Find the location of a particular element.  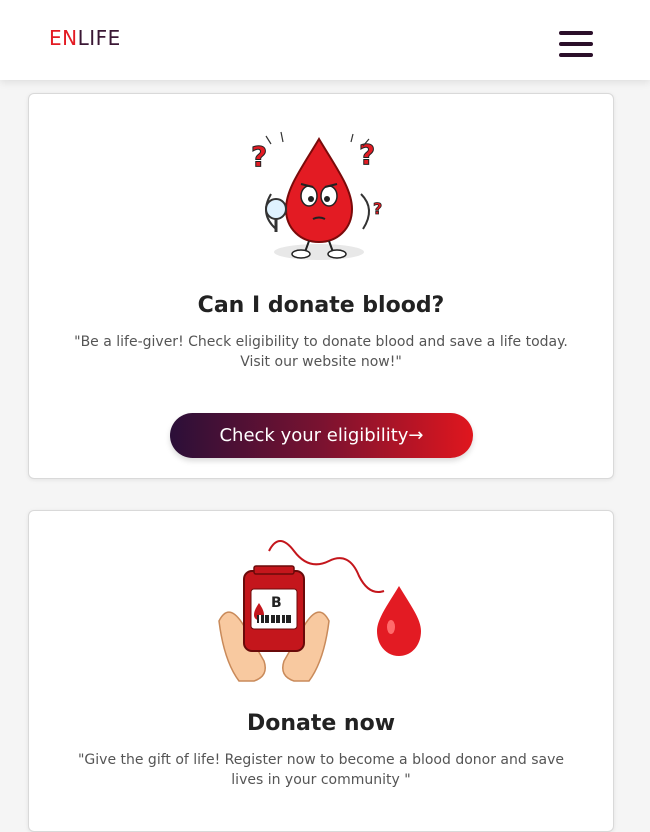

app-header: ENLIFE is located at coordinates (325, 40).